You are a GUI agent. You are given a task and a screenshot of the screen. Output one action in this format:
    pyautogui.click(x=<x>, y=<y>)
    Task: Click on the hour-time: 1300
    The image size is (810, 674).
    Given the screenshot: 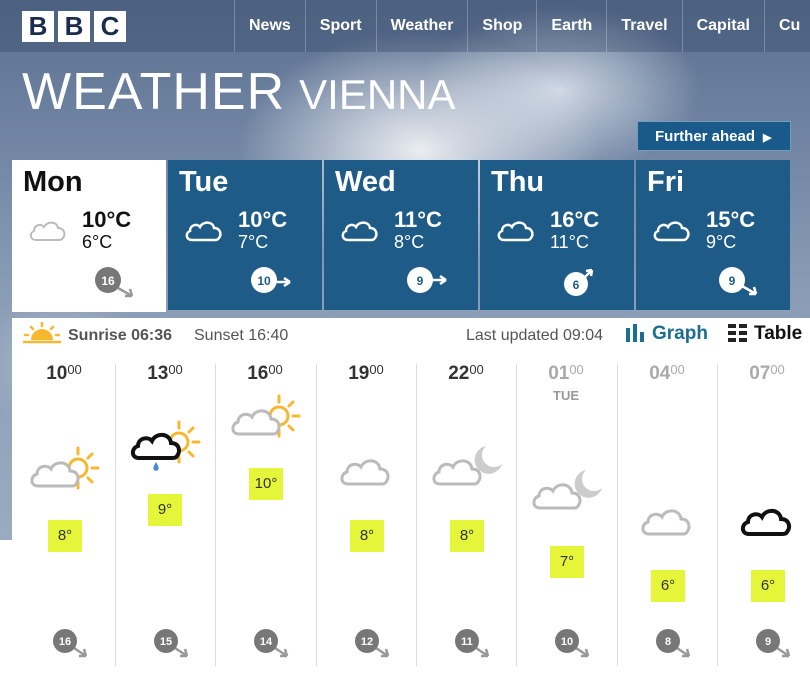 What is the action you would take?
    pyautogui.click(x=165, y=373)
    